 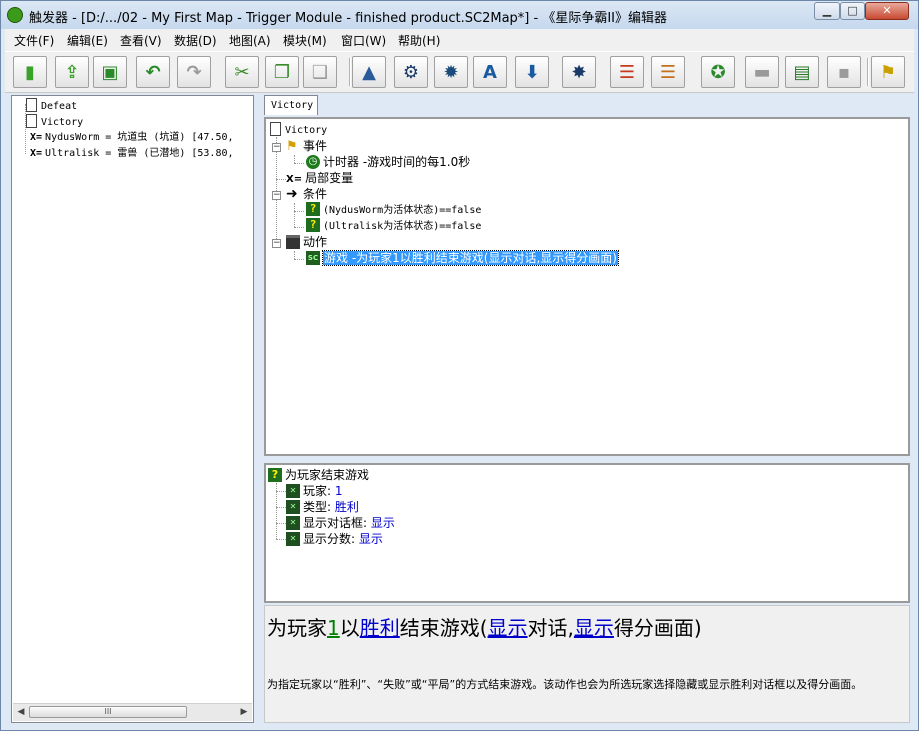 I want to click on app-icon, so click(x=15, y=15).